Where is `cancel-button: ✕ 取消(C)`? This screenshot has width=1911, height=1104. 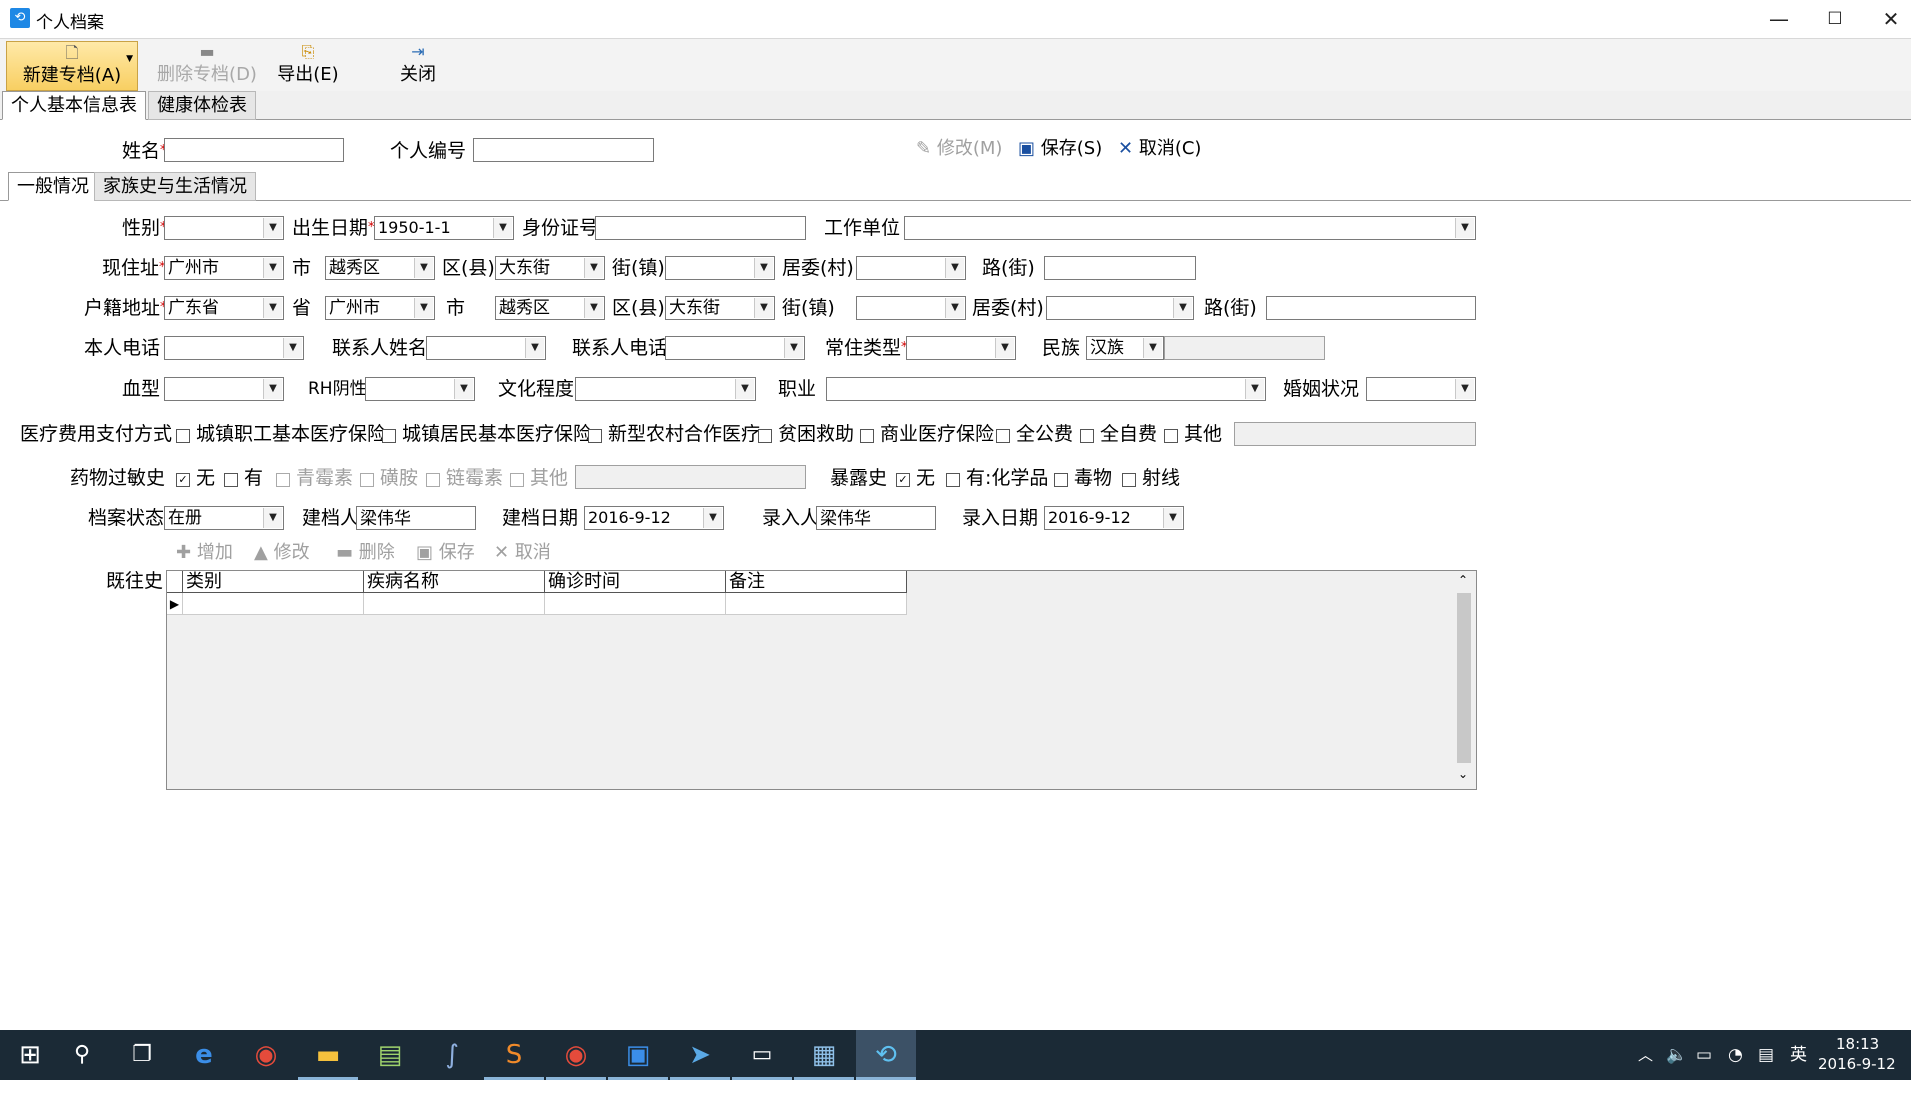 cancel-button: ✕ 取消(C) is located at coordinates (1159, 149).